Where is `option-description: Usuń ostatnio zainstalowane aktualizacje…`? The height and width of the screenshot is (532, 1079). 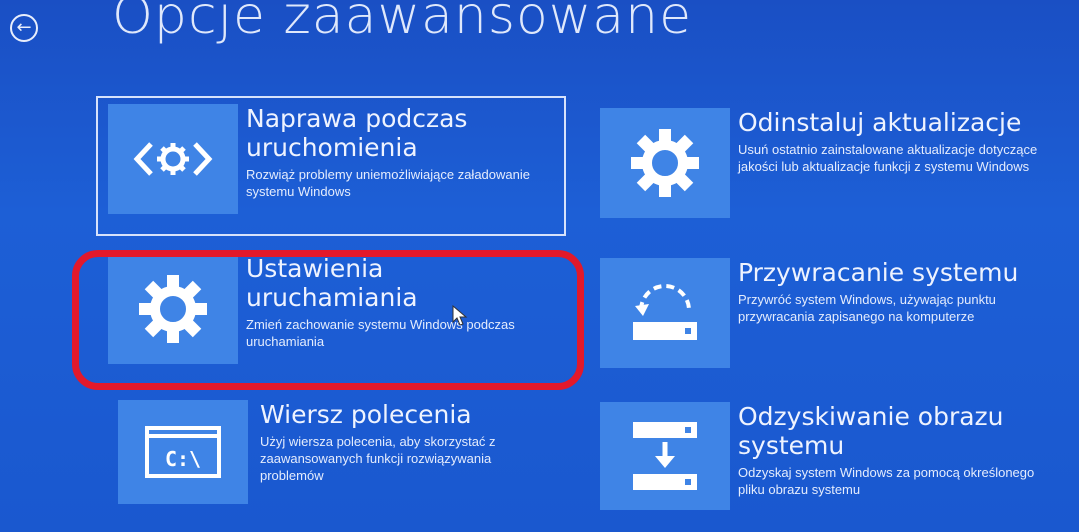
option-description: Usuń ostatnio zainstalowane aktualizacje… is located at coordinates (888, 158).